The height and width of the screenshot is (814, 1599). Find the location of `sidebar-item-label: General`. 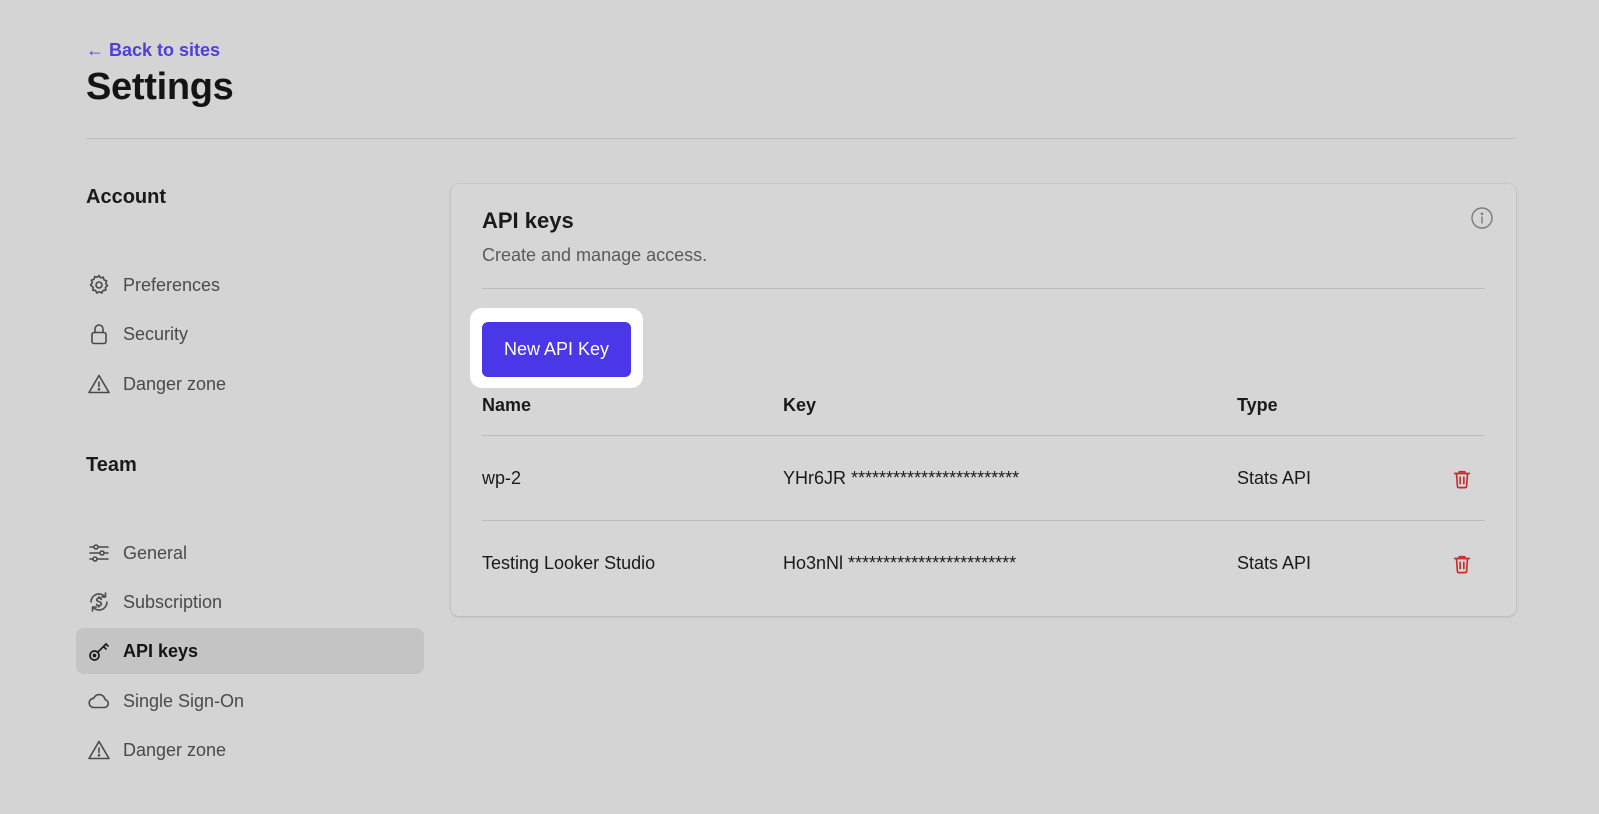

sidebar-item-label: General is located at coordinates (155, 552).